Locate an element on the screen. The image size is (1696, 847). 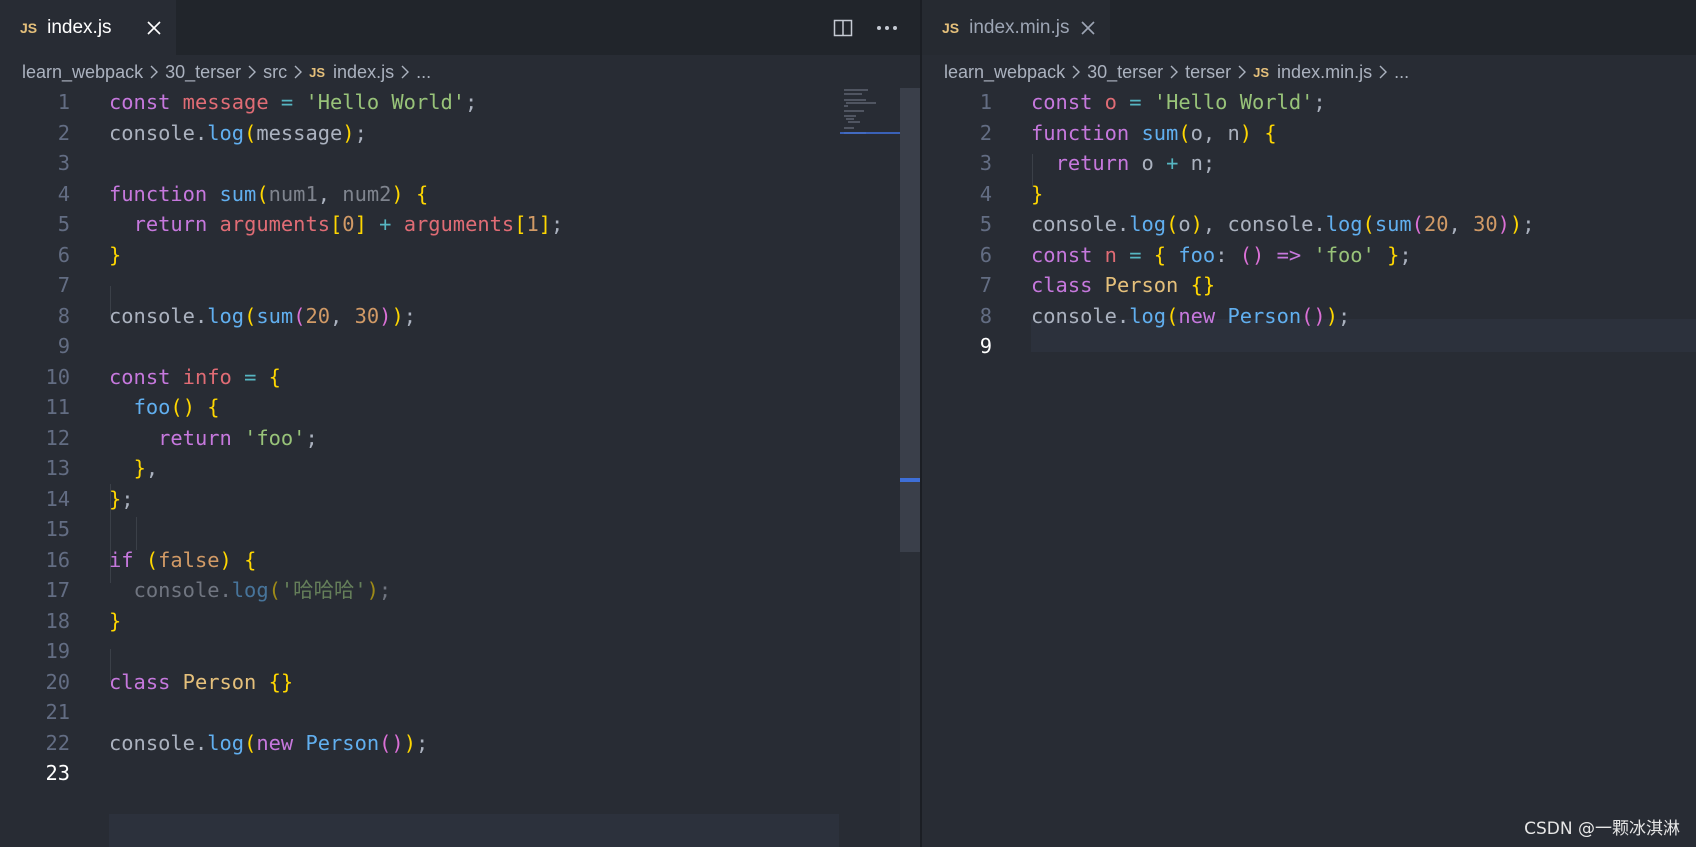
tab-index-min-js: JS index.min.js is located at coordinates (1016, 27).